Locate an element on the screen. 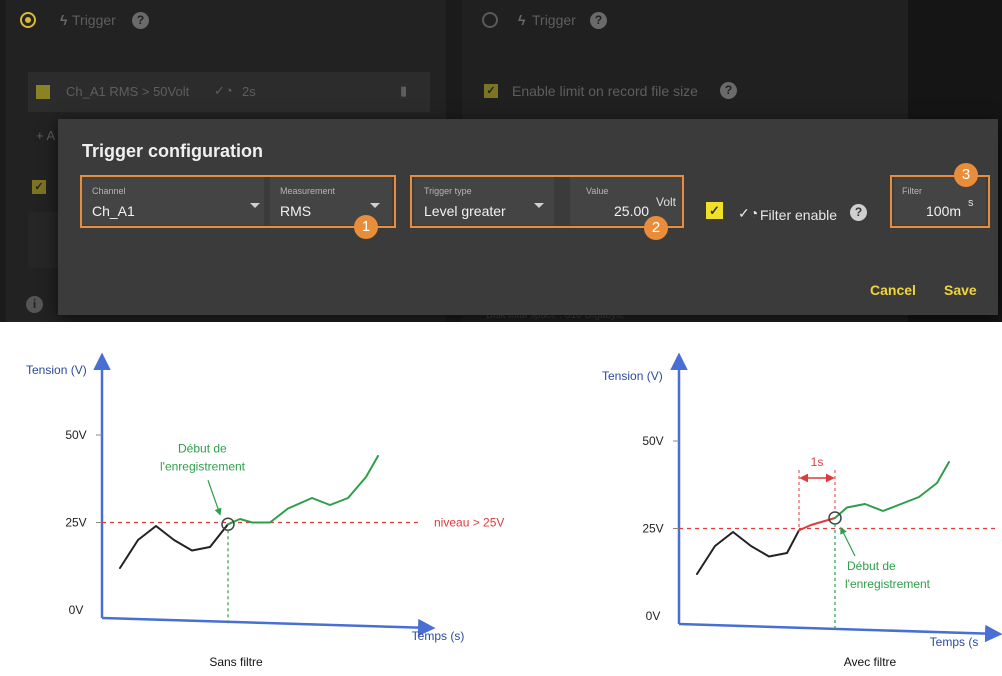  x-axis-label: Temps (s is located at coordinates (954, 642).